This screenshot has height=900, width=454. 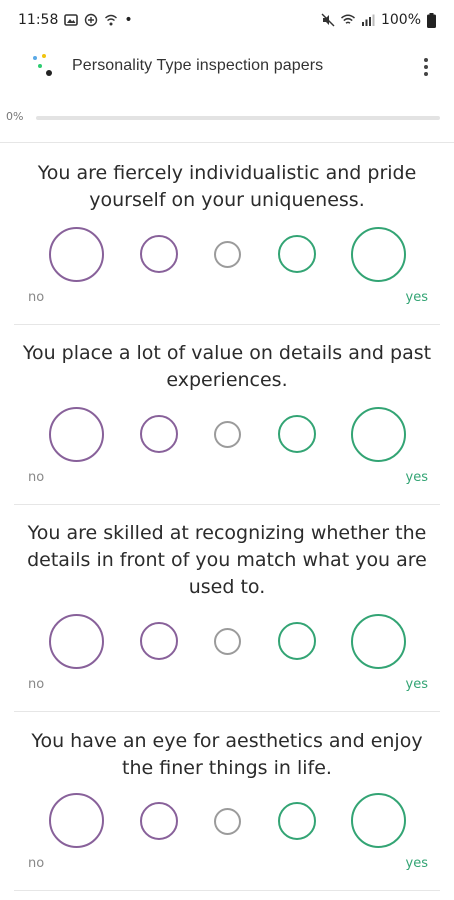 What do you see at coordinates (227, 587) in the screenshot?
I see `question-line: used to.` at bounding box center [227, 587].